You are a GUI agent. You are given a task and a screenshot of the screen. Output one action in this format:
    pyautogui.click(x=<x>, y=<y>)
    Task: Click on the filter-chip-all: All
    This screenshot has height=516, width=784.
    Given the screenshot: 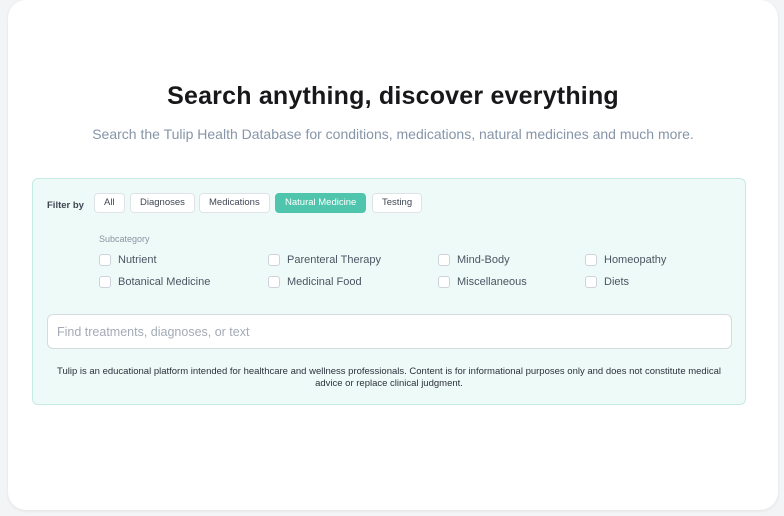 What is the action you would take?
    pyautogui.click(x=109, y=203)
    